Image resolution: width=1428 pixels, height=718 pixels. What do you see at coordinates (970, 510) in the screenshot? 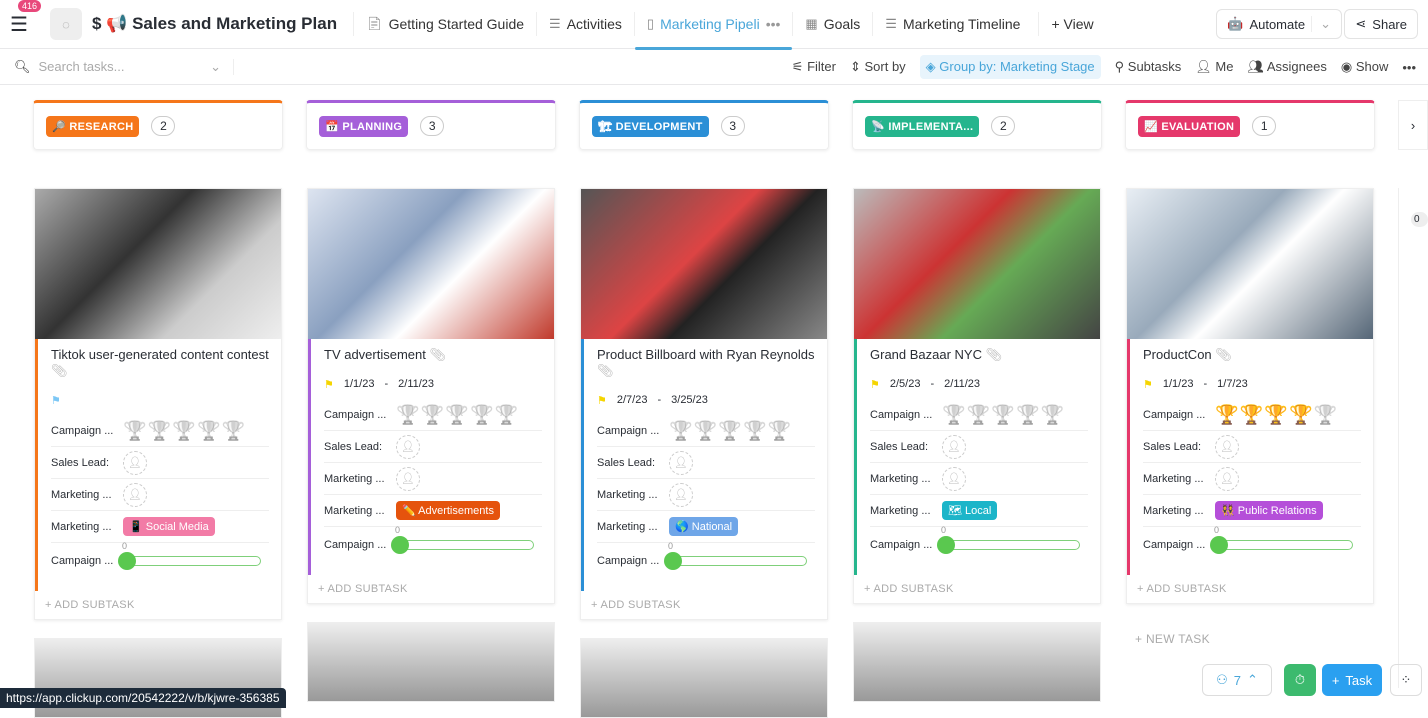
I see `channel-tag: 🗺 Local` at bounding box center [970, 510].